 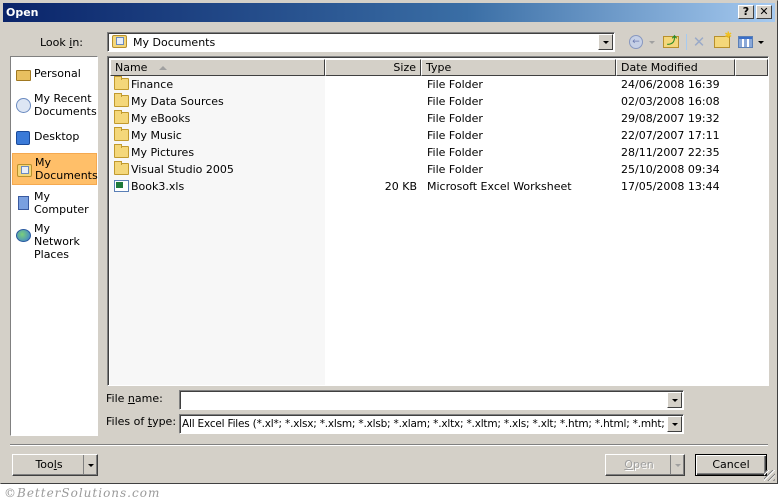 I want to click on up-folder-icon: ⤴, so click(x=671, y=42).